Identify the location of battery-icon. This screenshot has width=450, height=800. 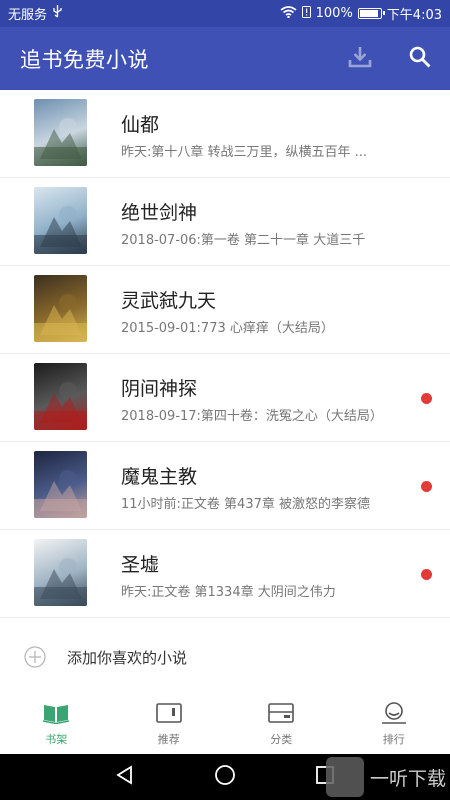
(371, 13).